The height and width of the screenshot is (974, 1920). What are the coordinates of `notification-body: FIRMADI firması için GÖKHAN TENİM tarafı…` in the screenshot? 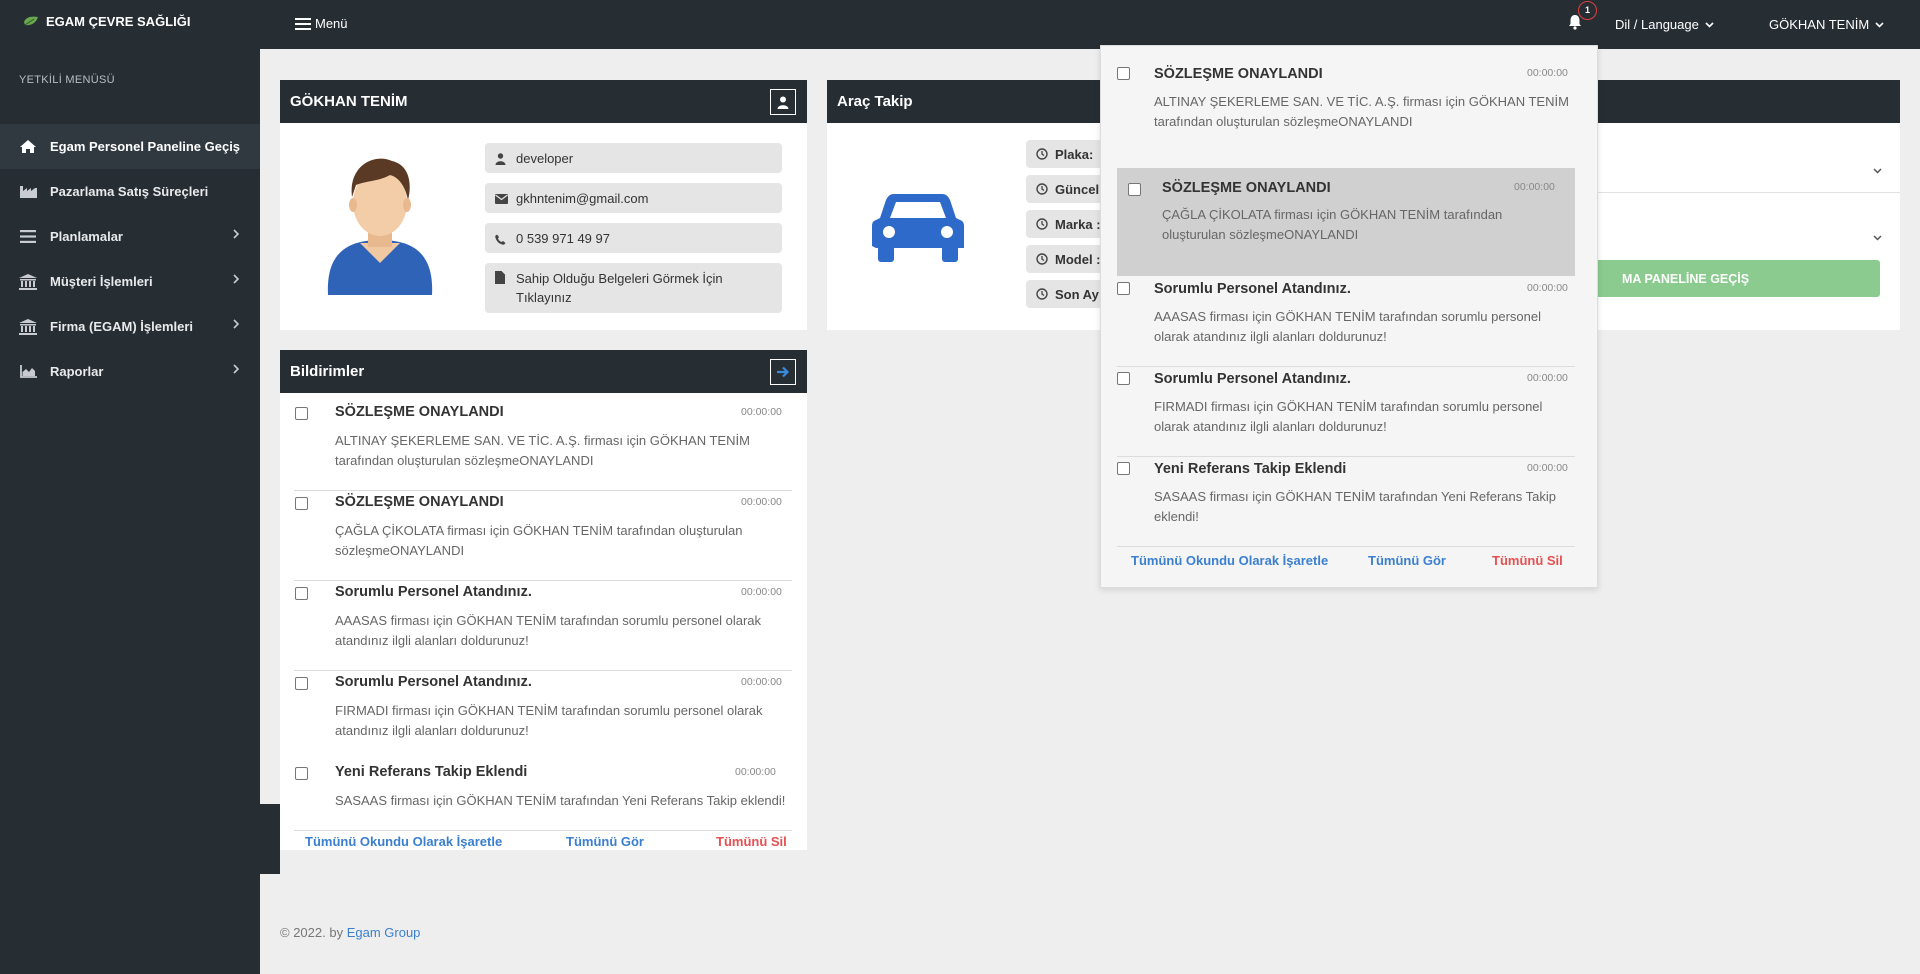 It's located at (1348, 416).